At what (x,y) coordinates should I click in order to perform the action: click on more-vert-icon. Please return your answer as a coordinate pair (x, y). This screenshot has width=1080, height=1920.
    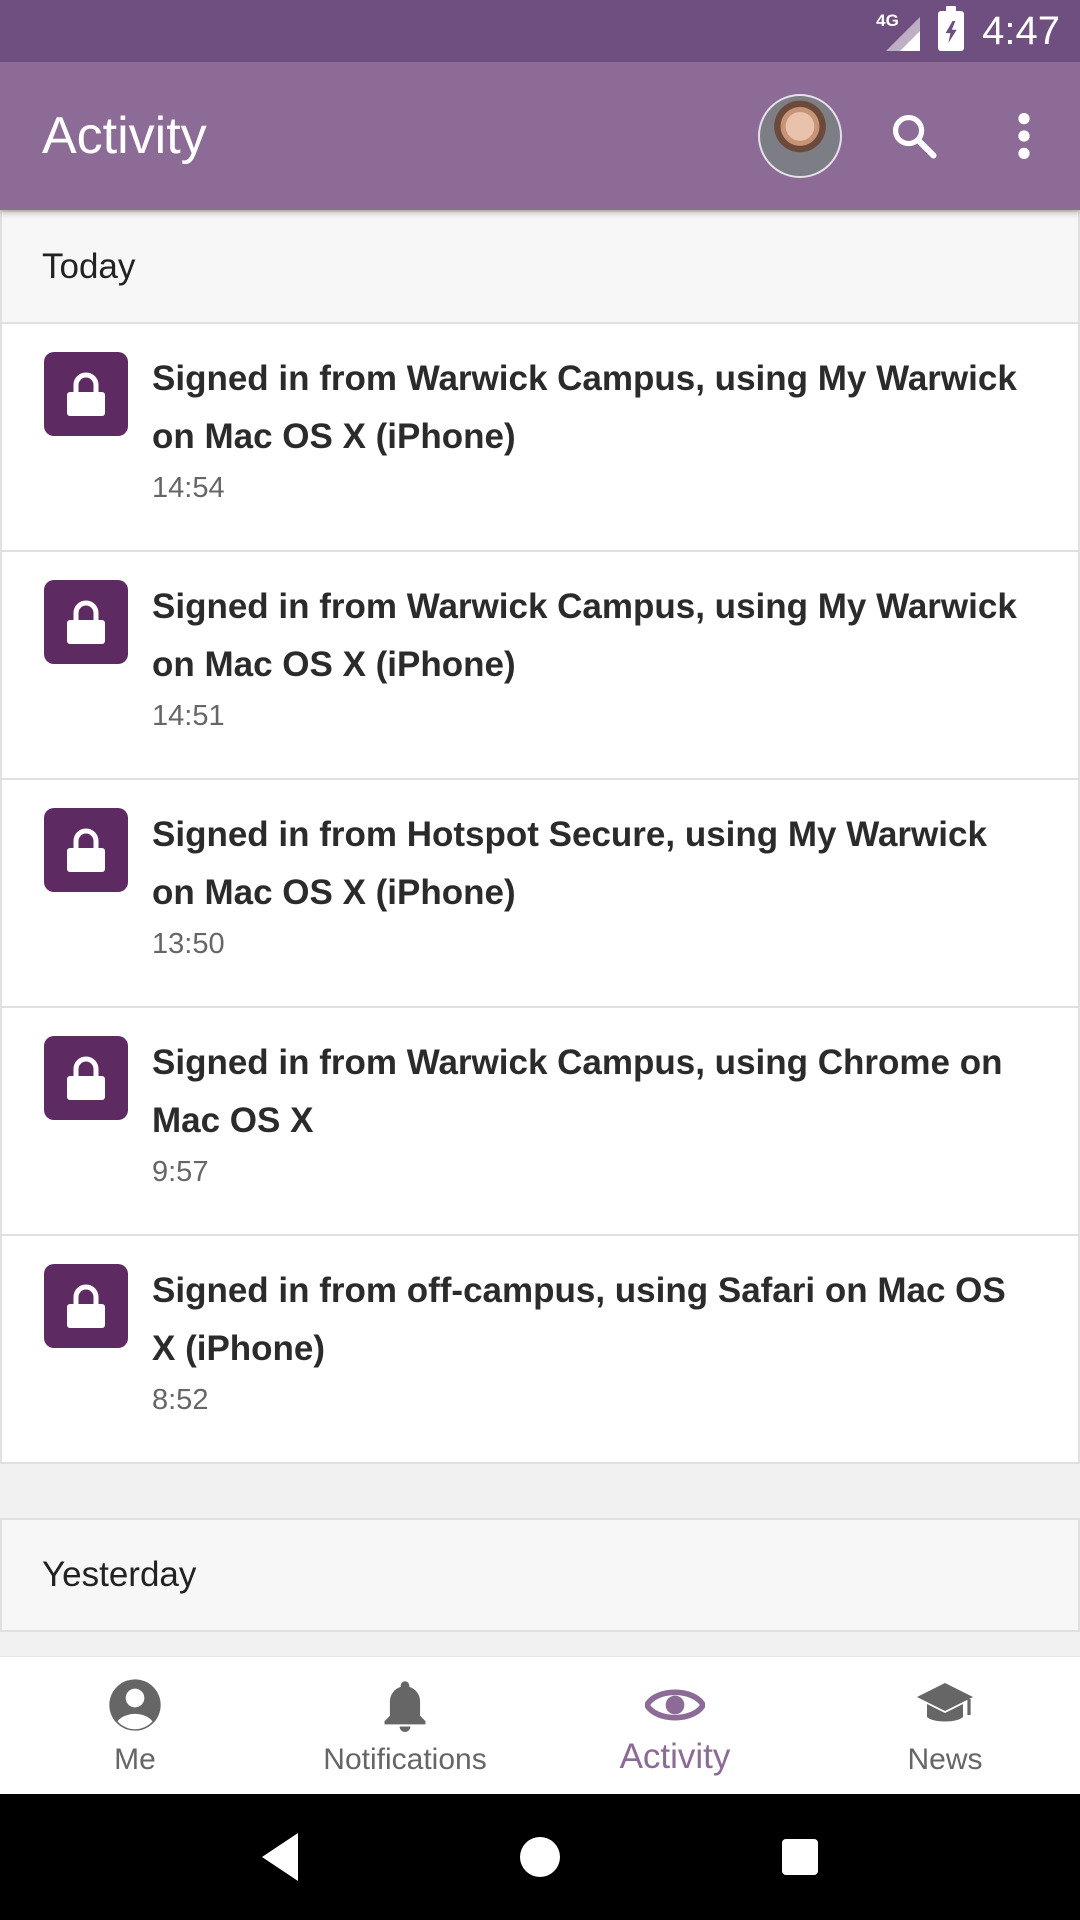
    Looking at the image, I should click on (1024, 136).